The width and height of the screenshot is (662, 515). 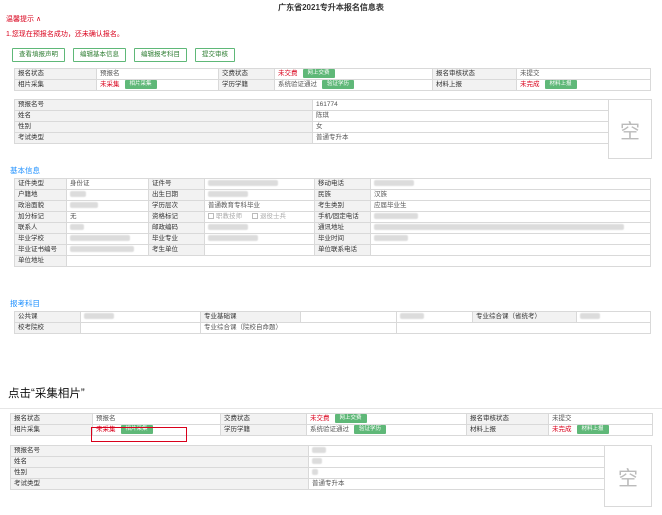 I want to click on unit-label: 考生单位, so click(x=176, y=250).